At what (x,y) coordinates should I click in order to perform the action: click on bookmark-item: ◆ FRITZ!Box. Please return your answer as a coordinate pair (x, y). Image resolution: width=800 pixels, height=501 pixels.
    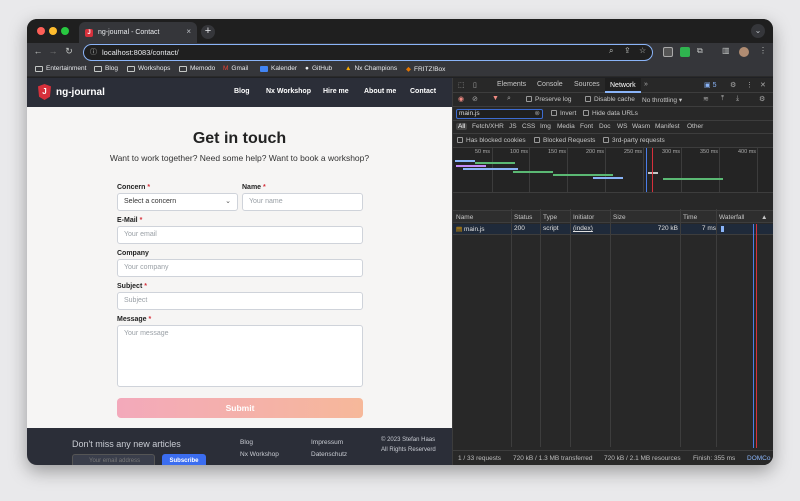
    Looking at the image, I should click on (425, 69).